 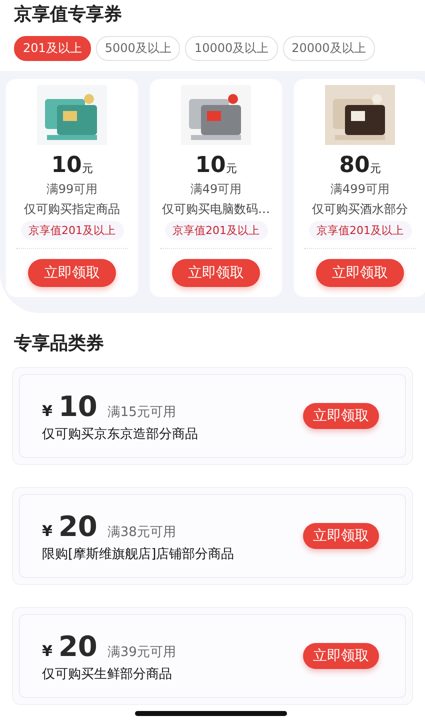 What do you see at coordinates (141, 652) in the screenshot?
I see `coupon-condition: 满39元可用` at bounding box center [141, 652].